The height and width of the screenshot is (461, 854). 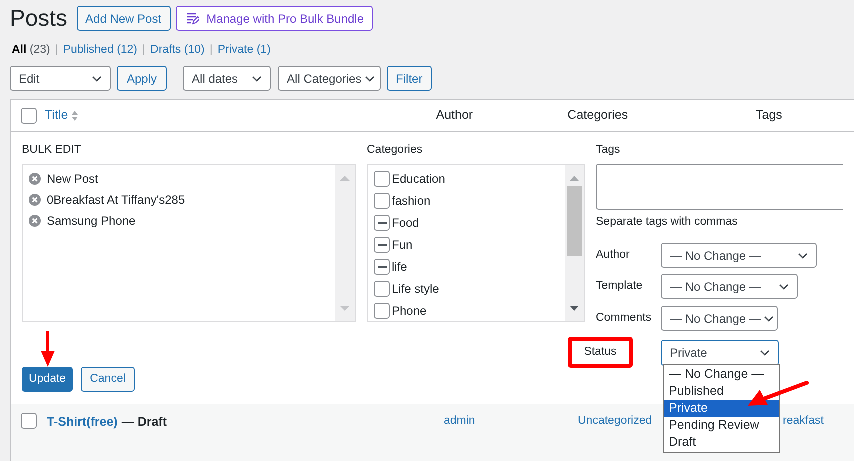 What do you see at coordinates (48, 379) in the screenshot?
I see `update-button: Update` at bounding box center [48, 379].